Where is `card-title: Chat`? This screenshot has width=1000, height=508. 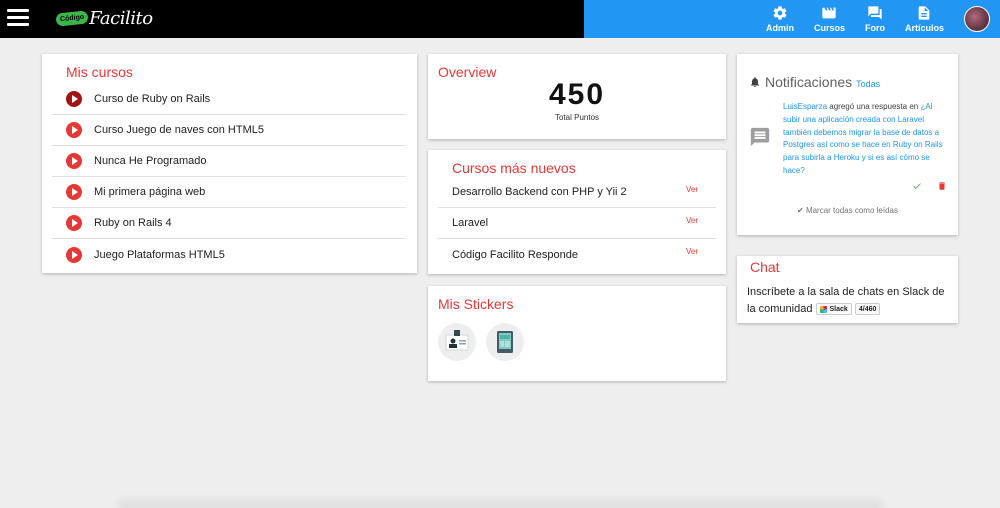 card-title: Chat is located at coordinates (765, 267).